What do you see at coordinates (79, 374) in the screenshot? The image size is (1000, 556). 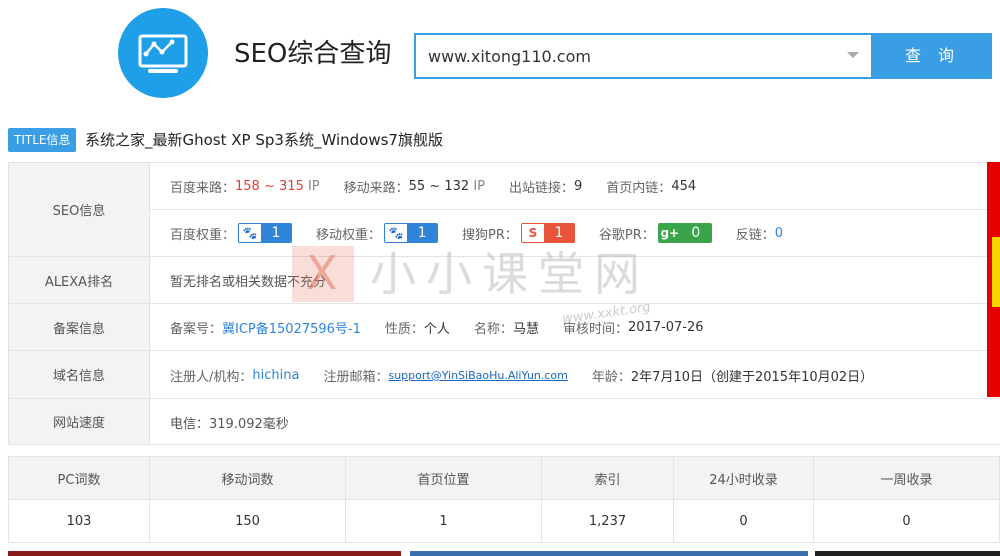 I see `domain-label: 域名信息` at bounding box center [79, 374].